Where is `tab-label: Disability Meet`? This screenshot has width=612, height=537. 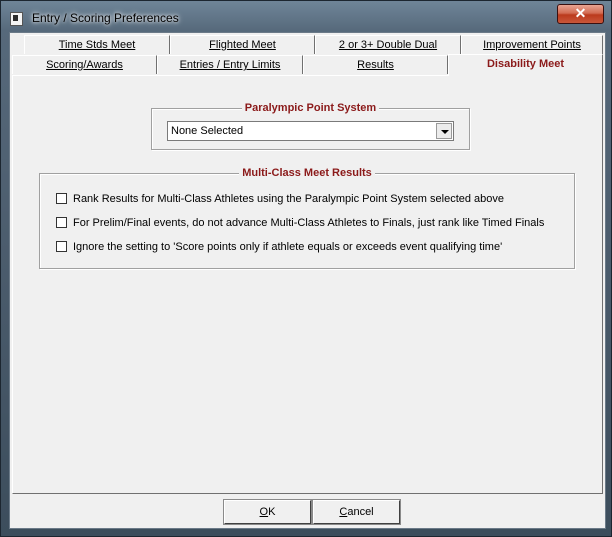
tab-label: Disability Meet is located at coordinates (525, 64).